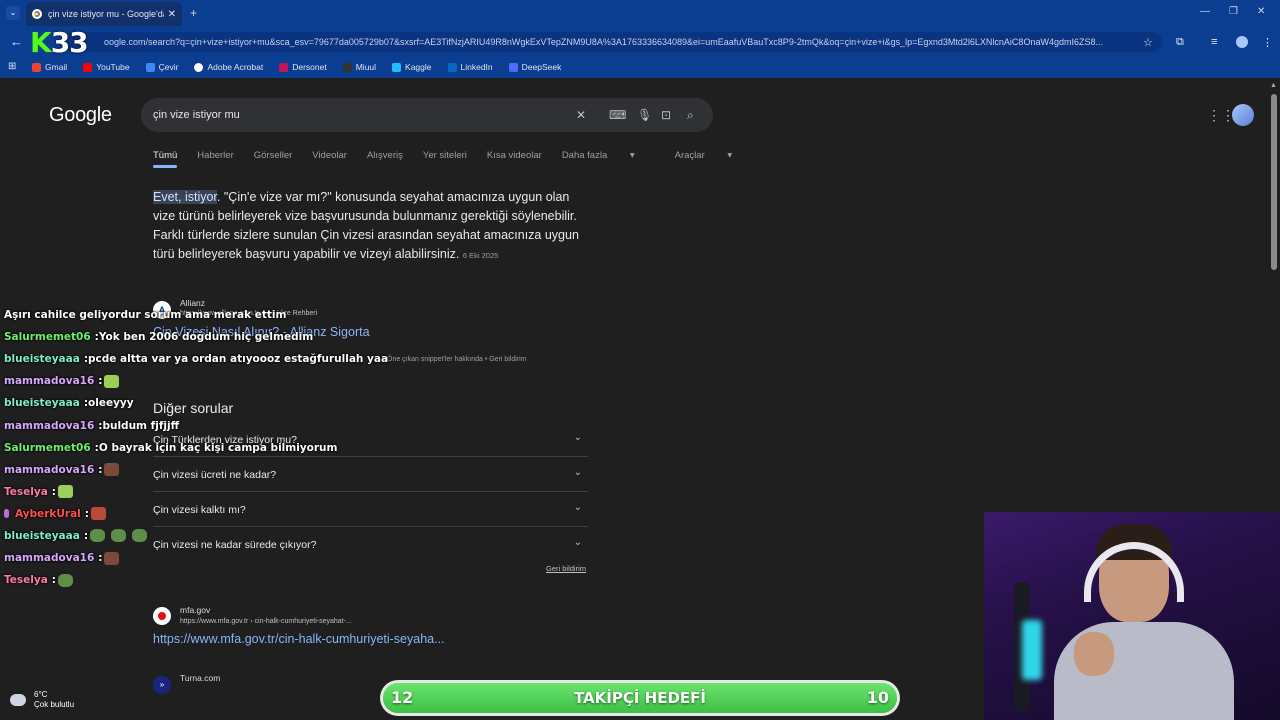  Describe the element at coordinates (541, 67) in the screenshot. I see `bookmark-label: DeepSeek` at that location.